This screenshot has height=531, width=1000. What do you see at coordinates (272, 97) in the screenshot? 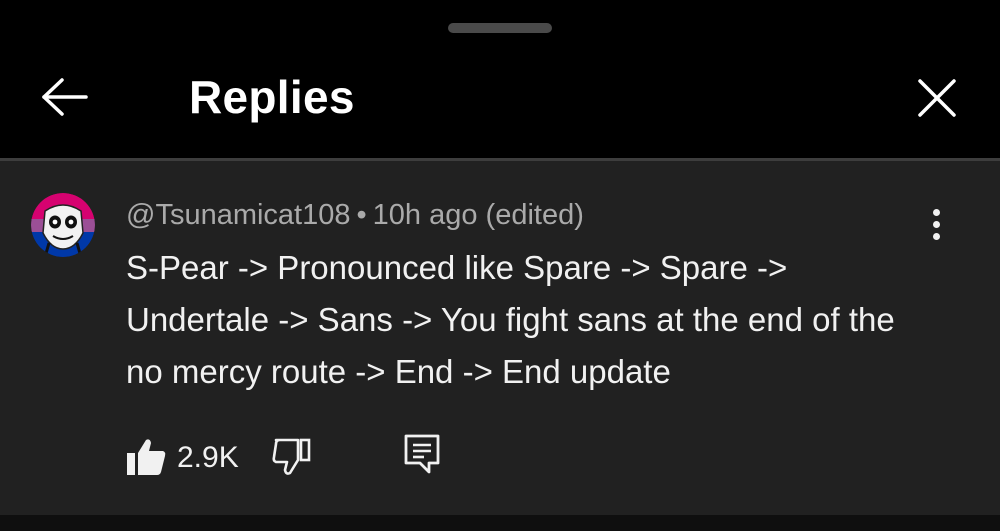
I see `page-title: Replies` at bounding box center [272, 97].